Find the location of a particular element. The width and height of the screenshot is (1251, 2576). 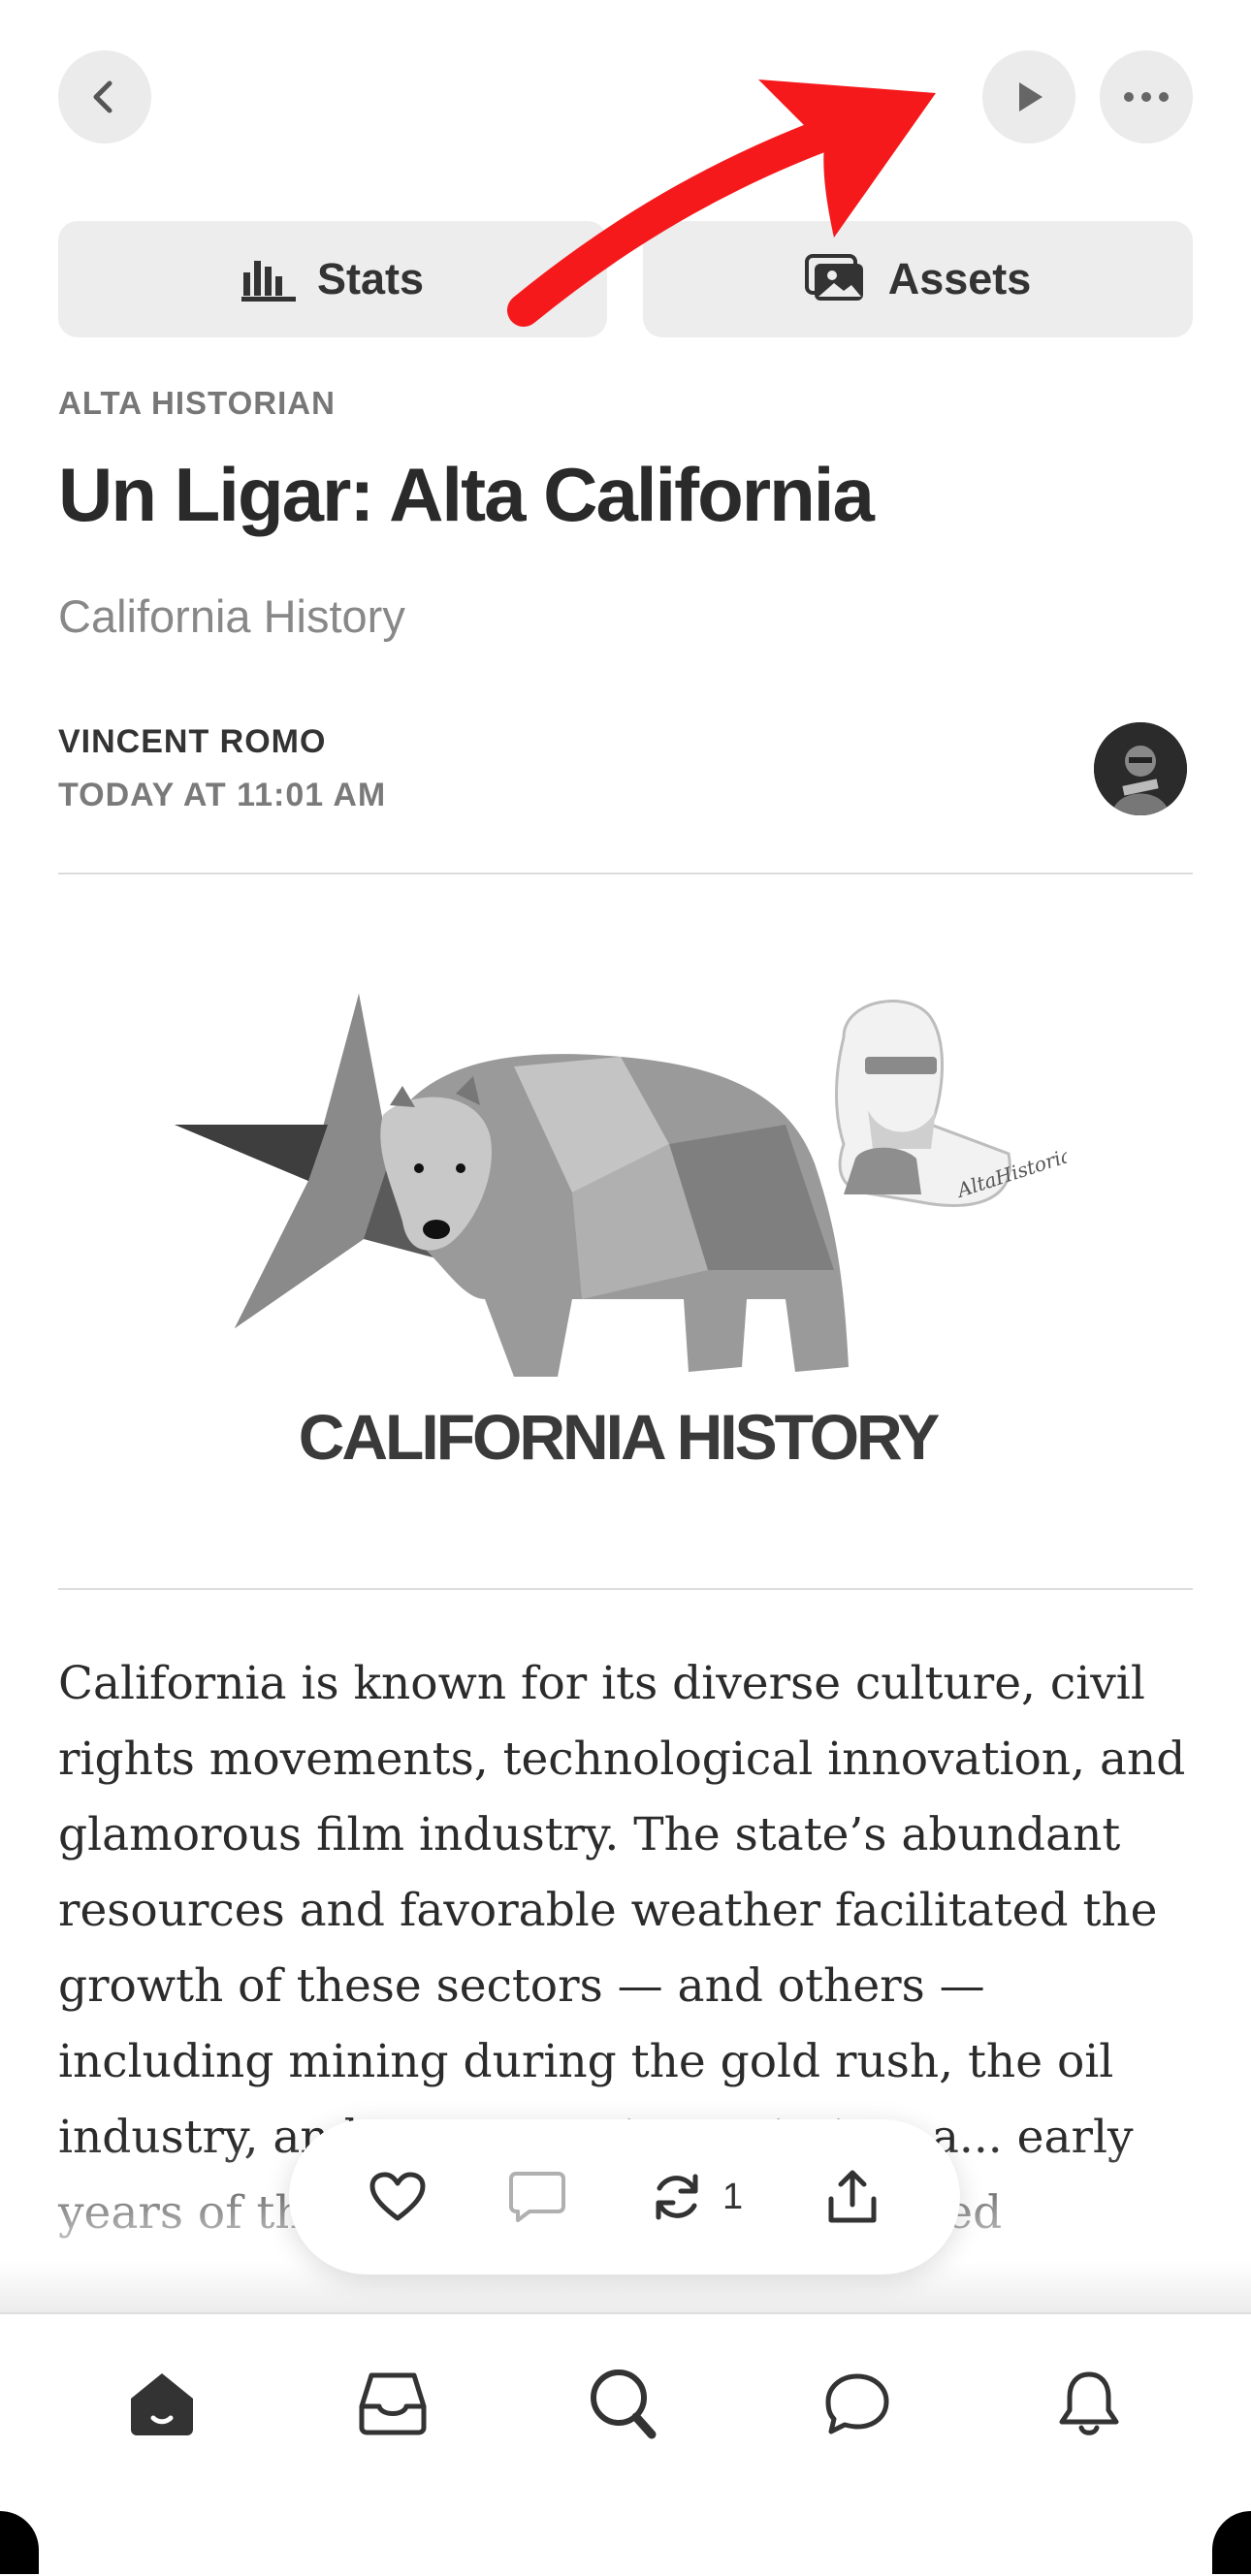

inbox-icon is located at coordinates (393, 2403).